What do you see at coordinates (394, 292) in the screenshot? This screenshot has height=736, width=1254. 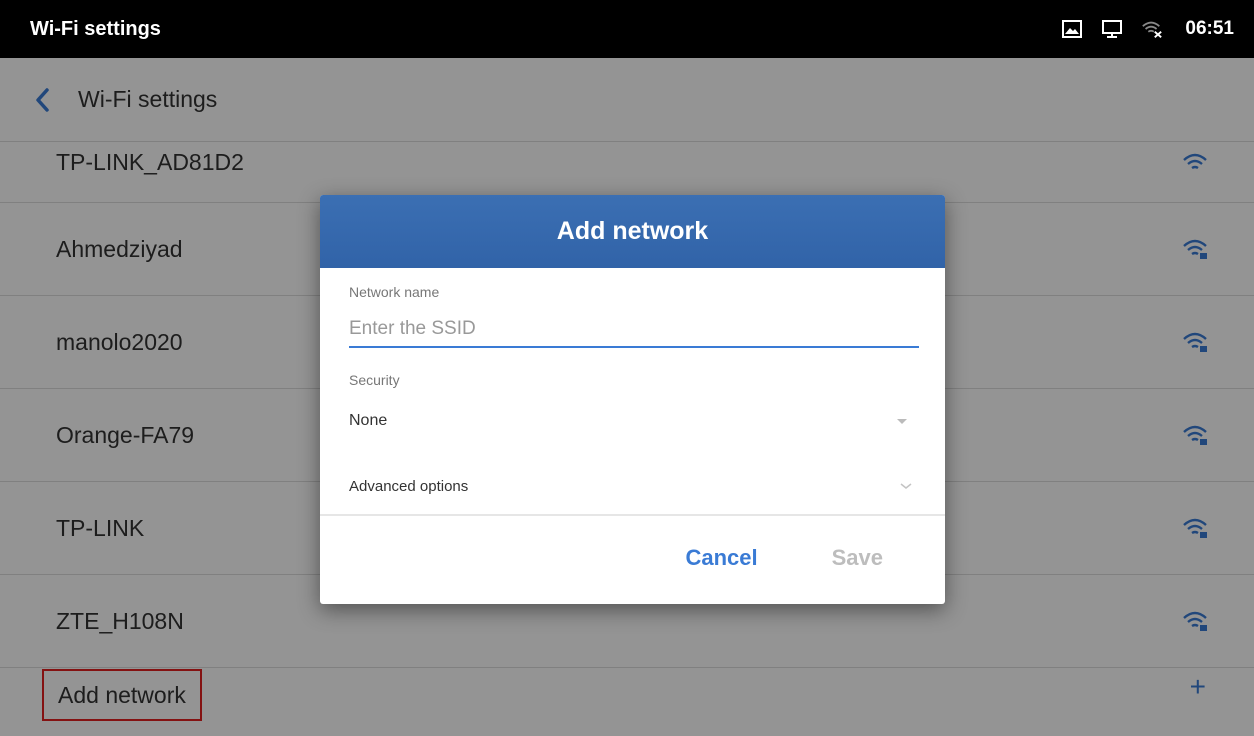 I see `network-name-label: Network name` at bounding box center [394, 292].